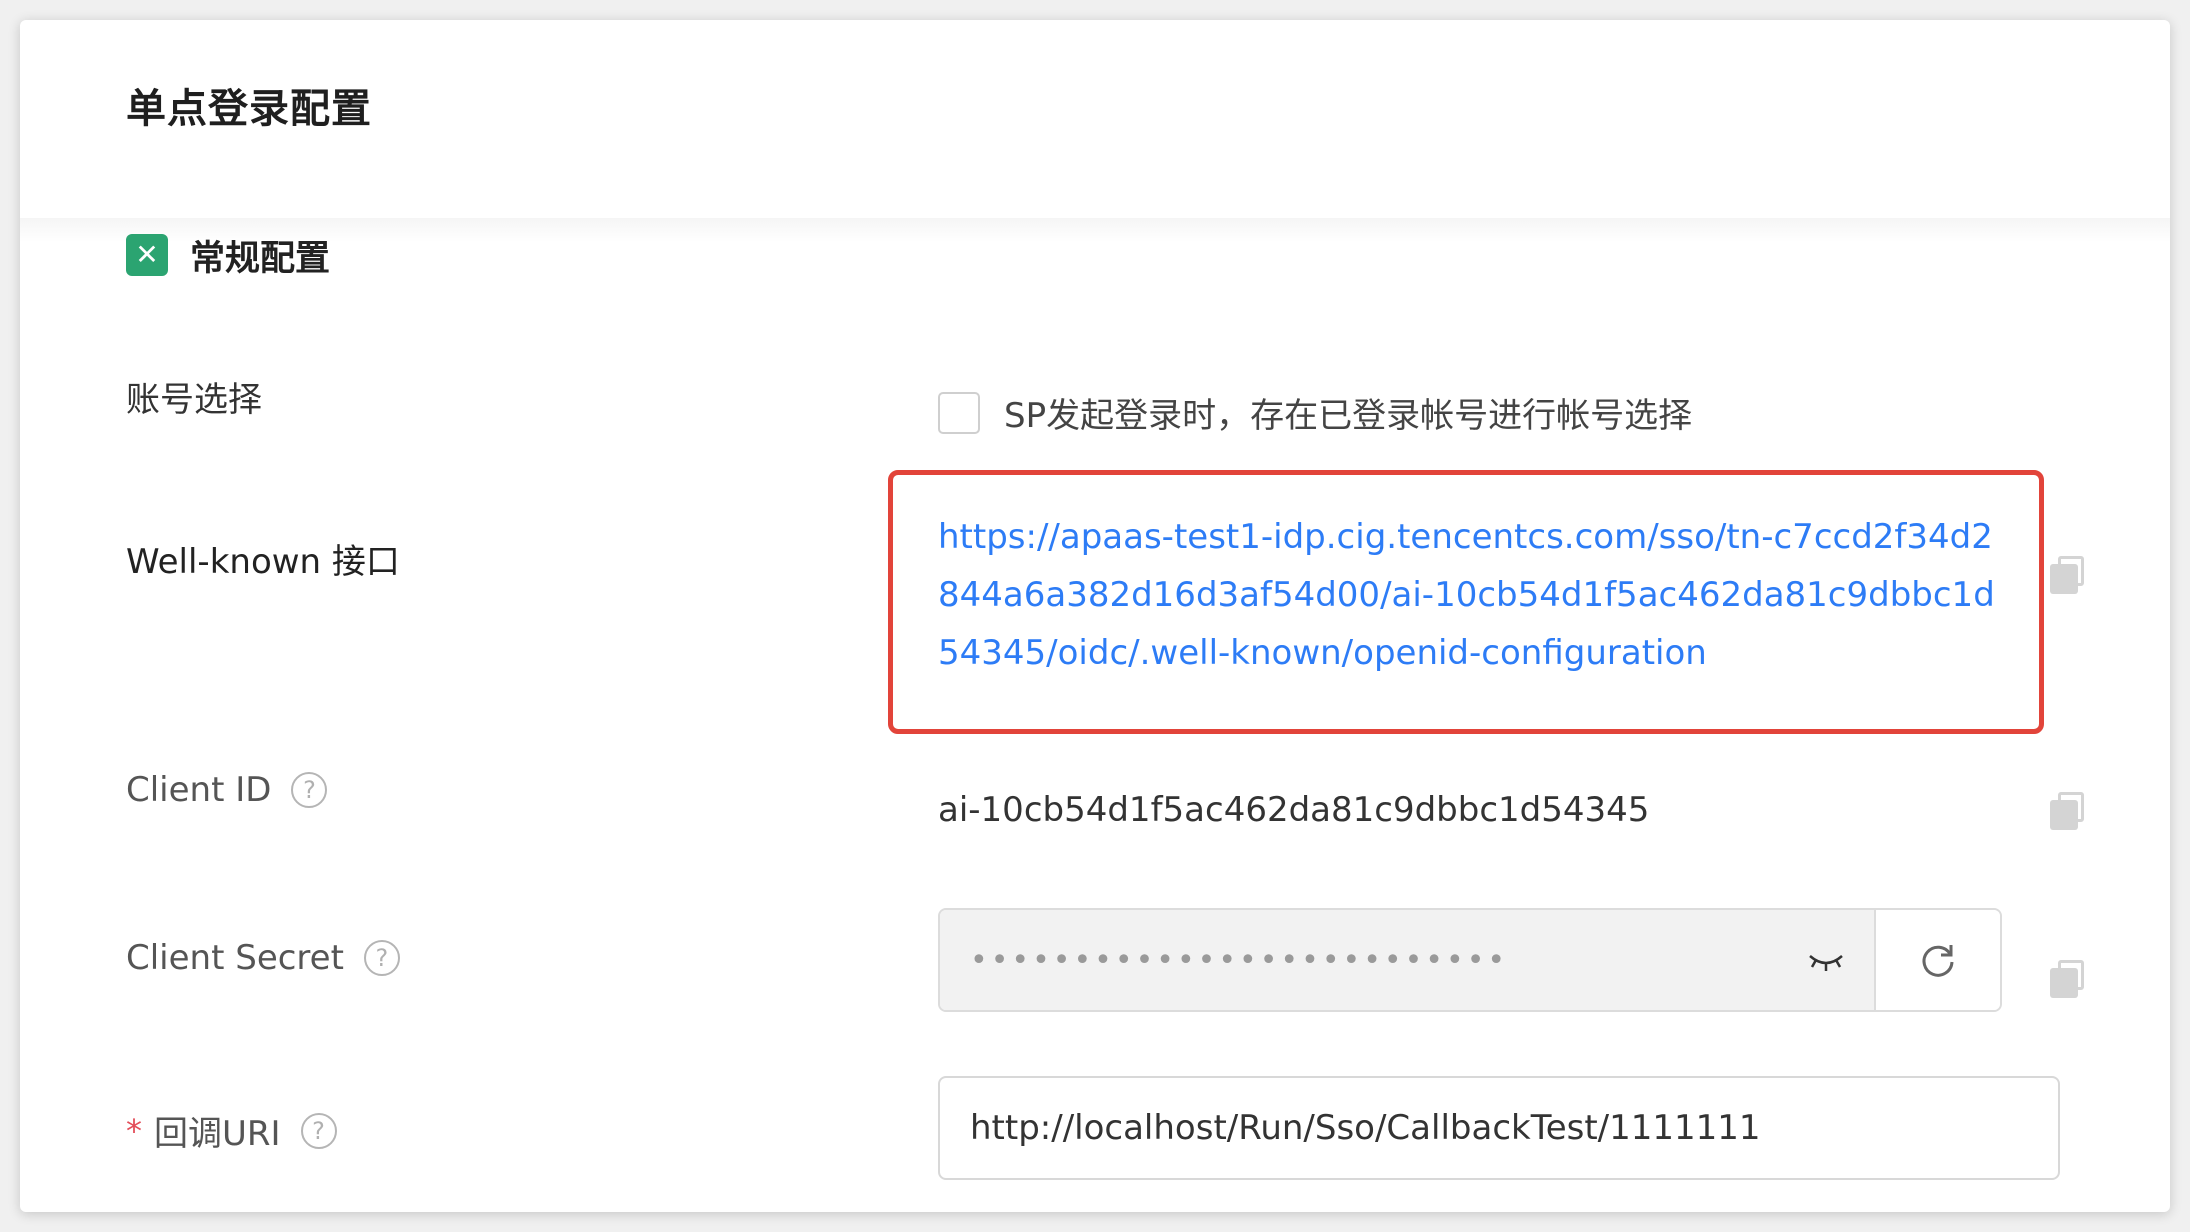  Describe the element at coordinates (1348, 412) in the screenshot. I see `account-select-checkbox-label: SP发起登录时，存在已登录帐号进行帐号选择` at that location.